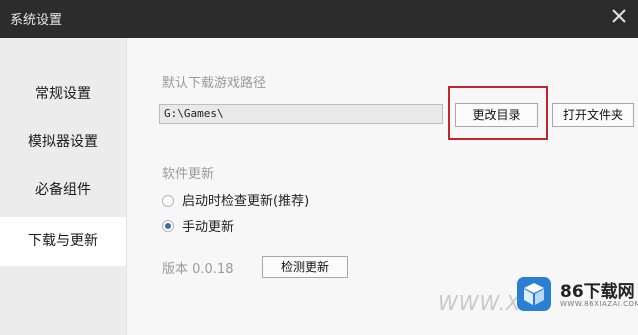 The height and width of the screenshot is (335, 638). What do you see at coordinates (483, 303) in the screenshot?
I see `watermark-text: WWW.XI` at bounding box center [483, 303].